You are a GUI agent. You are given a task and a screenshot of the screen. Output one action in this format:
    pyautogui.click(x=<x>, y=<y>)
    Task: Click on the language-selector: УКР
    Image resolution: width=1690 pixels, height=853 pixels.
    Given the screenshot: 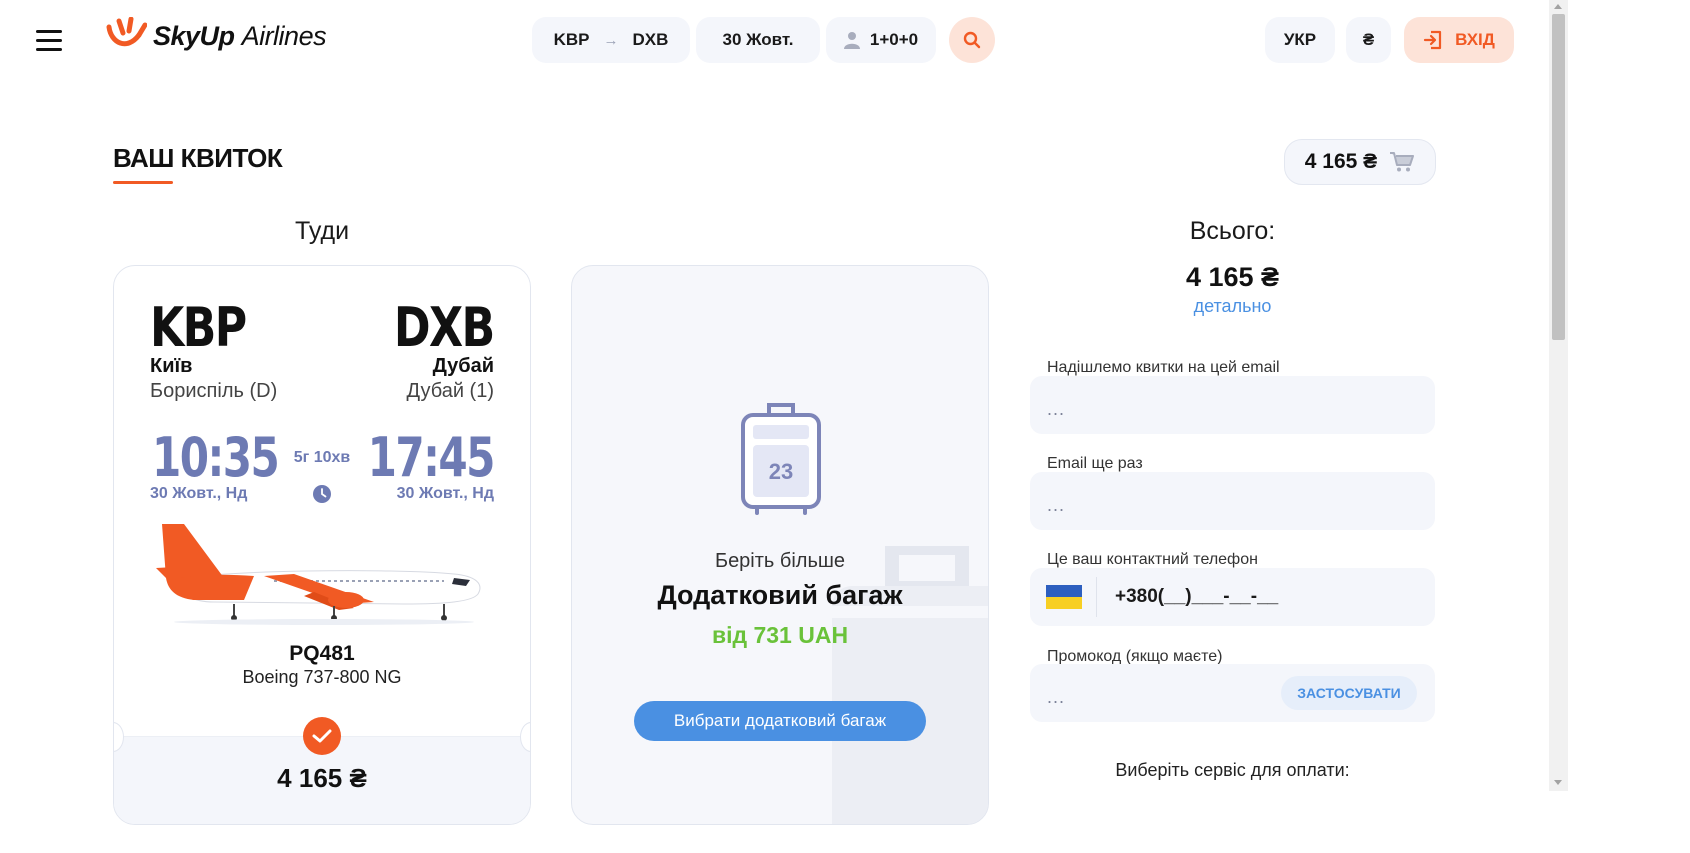 What is the action you would take?
    pyautogui.click(x=1300, y=40)
    